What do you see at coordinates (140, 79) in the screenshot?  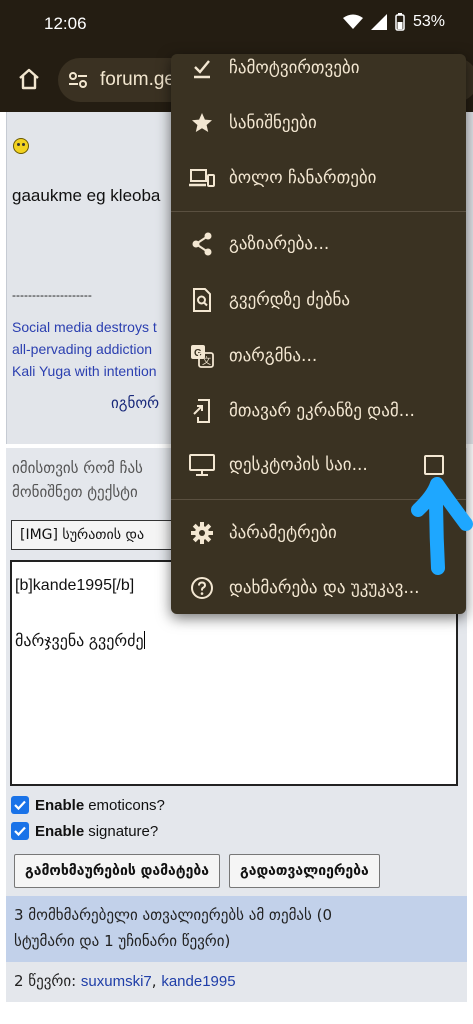 I see `url-text: forum.ge/` at bounding box center [140, 79].